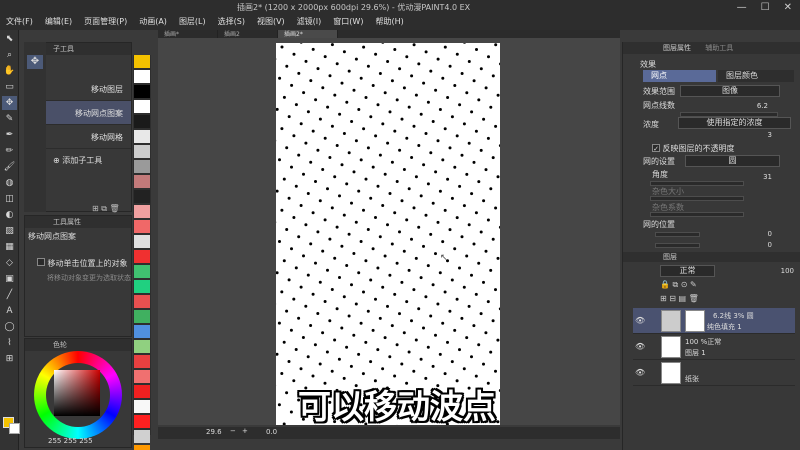 The height and width of the screenshot is (450, 800). Describe the element at coordinates (9, 231) in the screenshot. I see `fill-tool-icon: ▨` at that location.